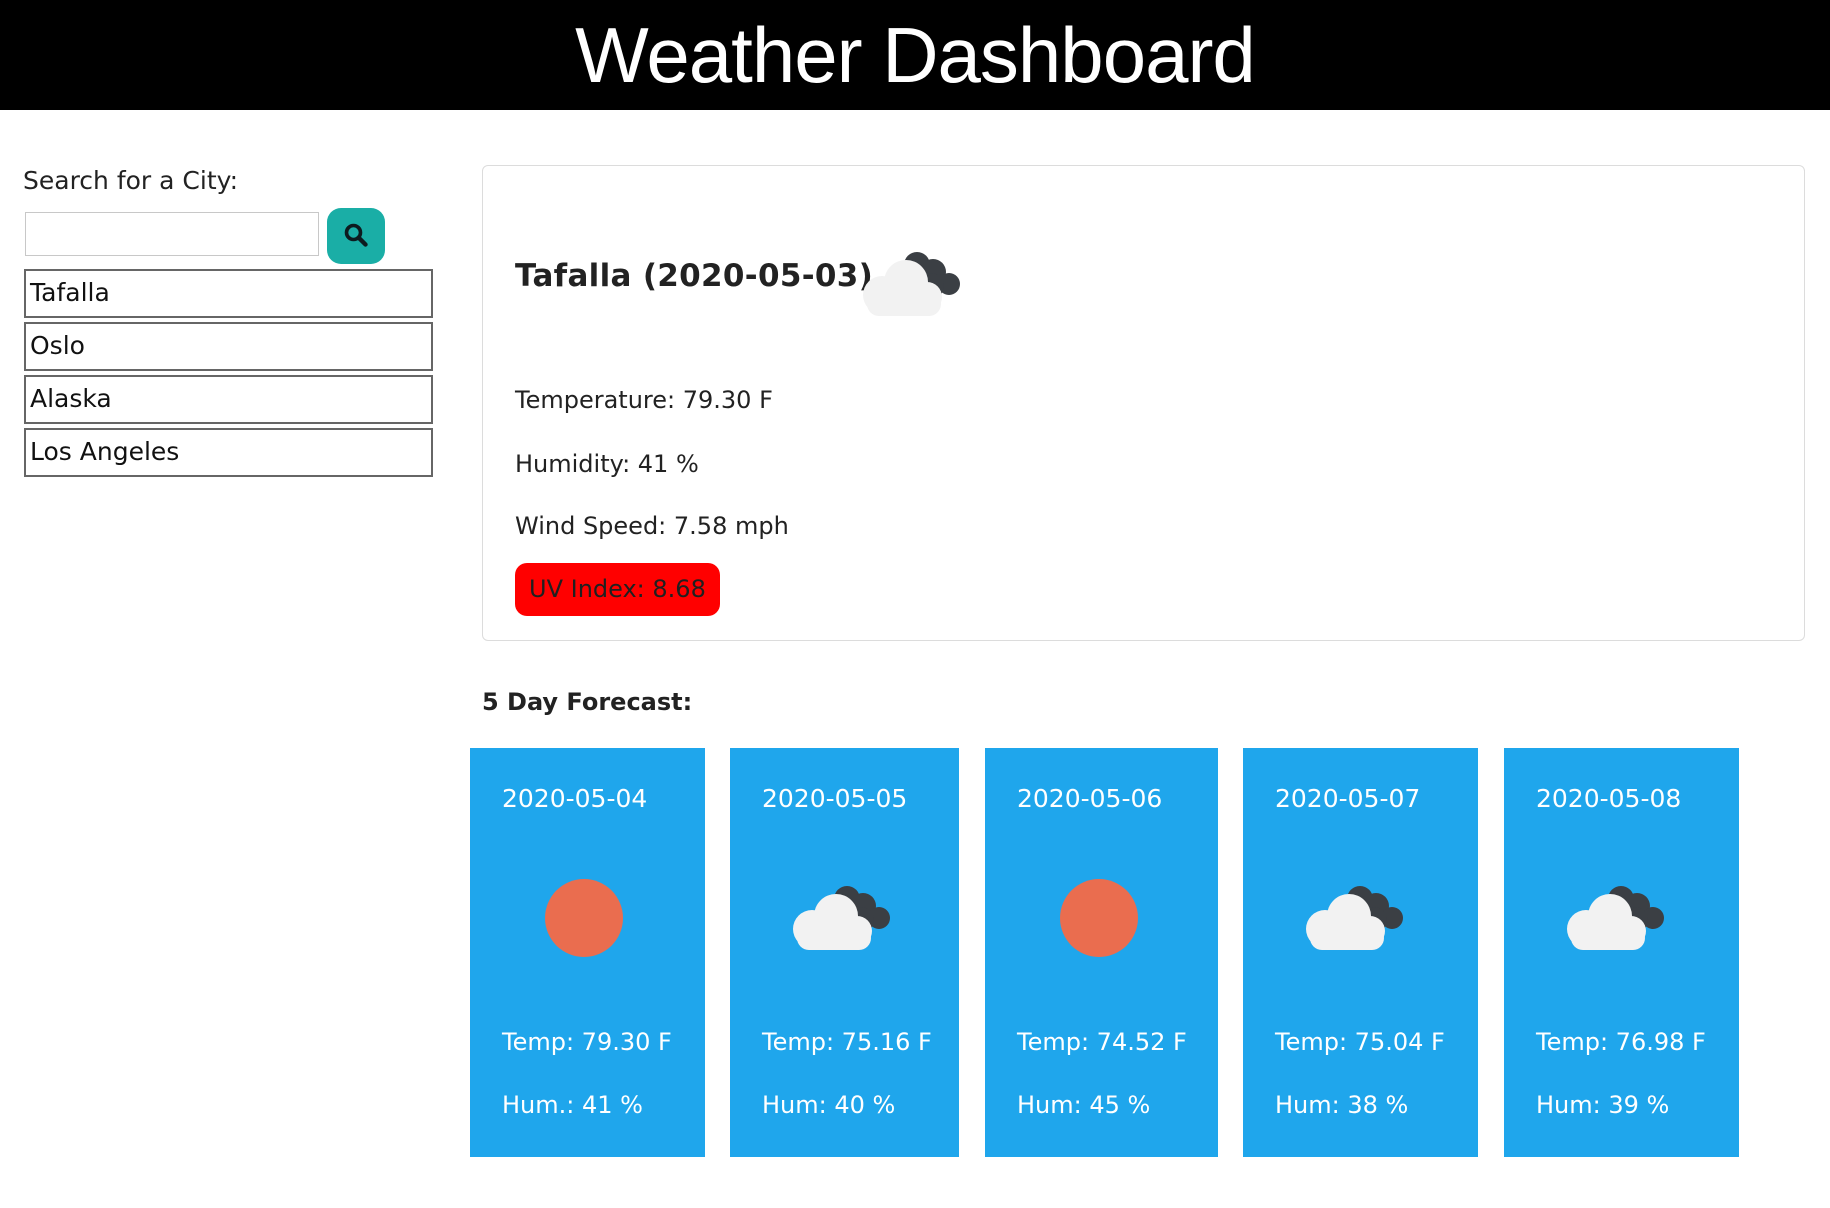  Describe the element at coordinates (1609, 798) in the screenshot. I see `forecast-date: 2020-05-08` at that location.